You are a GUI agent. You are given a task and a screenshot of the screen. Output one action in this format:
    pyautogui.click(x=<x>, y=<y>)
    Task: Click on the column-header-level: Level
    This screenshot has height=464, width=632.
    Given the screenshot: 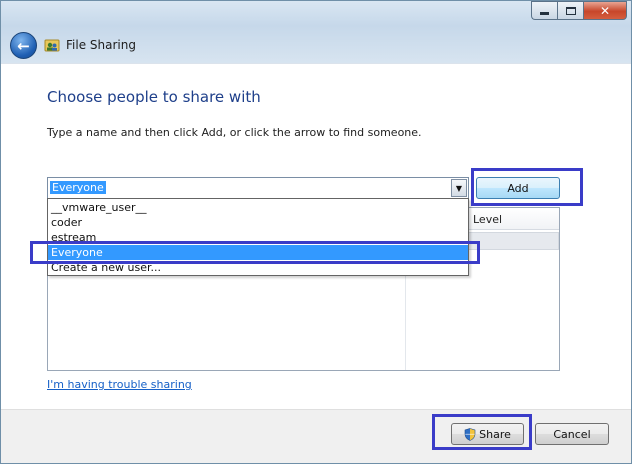 What is the action you would take?
    pyautogui.click(x=487, y=219)
    